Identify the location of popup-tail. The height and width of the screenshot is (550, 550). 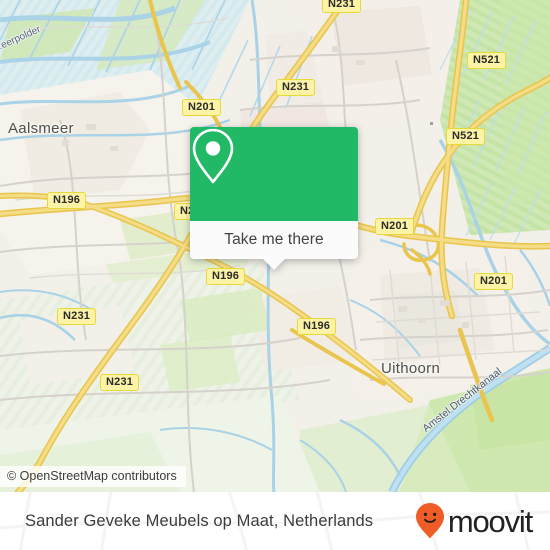
(274, 264).